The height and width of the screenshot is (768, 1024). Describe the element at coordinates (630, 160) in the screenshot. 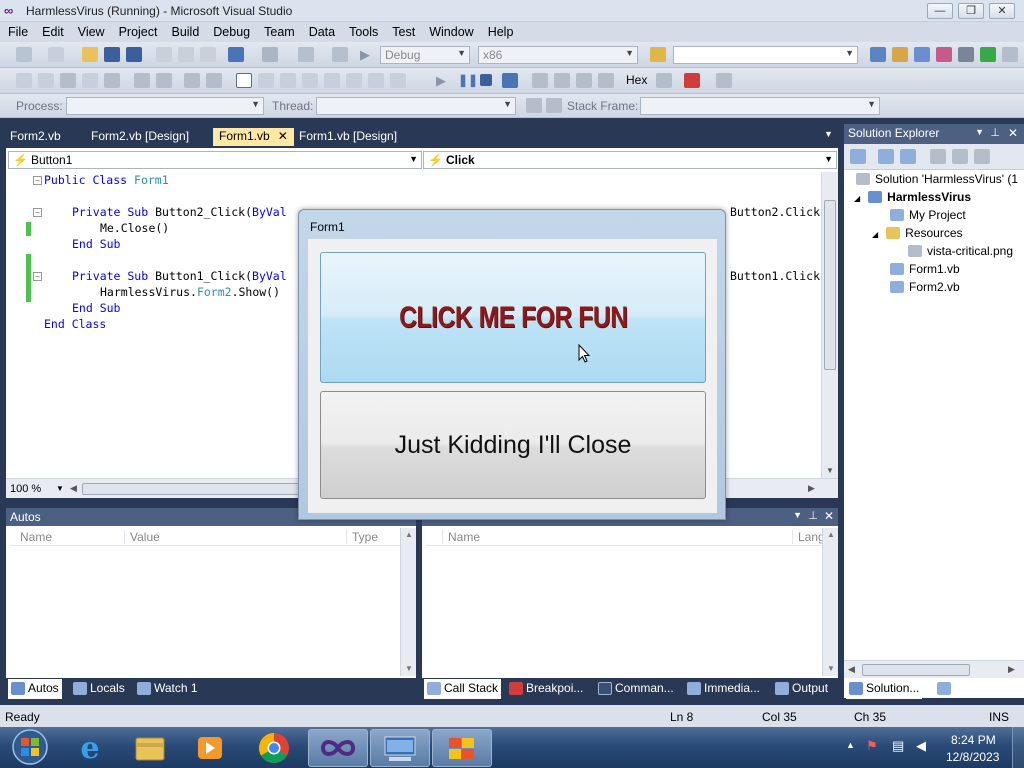

I see `method-name-dropdown: ⚡ Click ▼` at that location.